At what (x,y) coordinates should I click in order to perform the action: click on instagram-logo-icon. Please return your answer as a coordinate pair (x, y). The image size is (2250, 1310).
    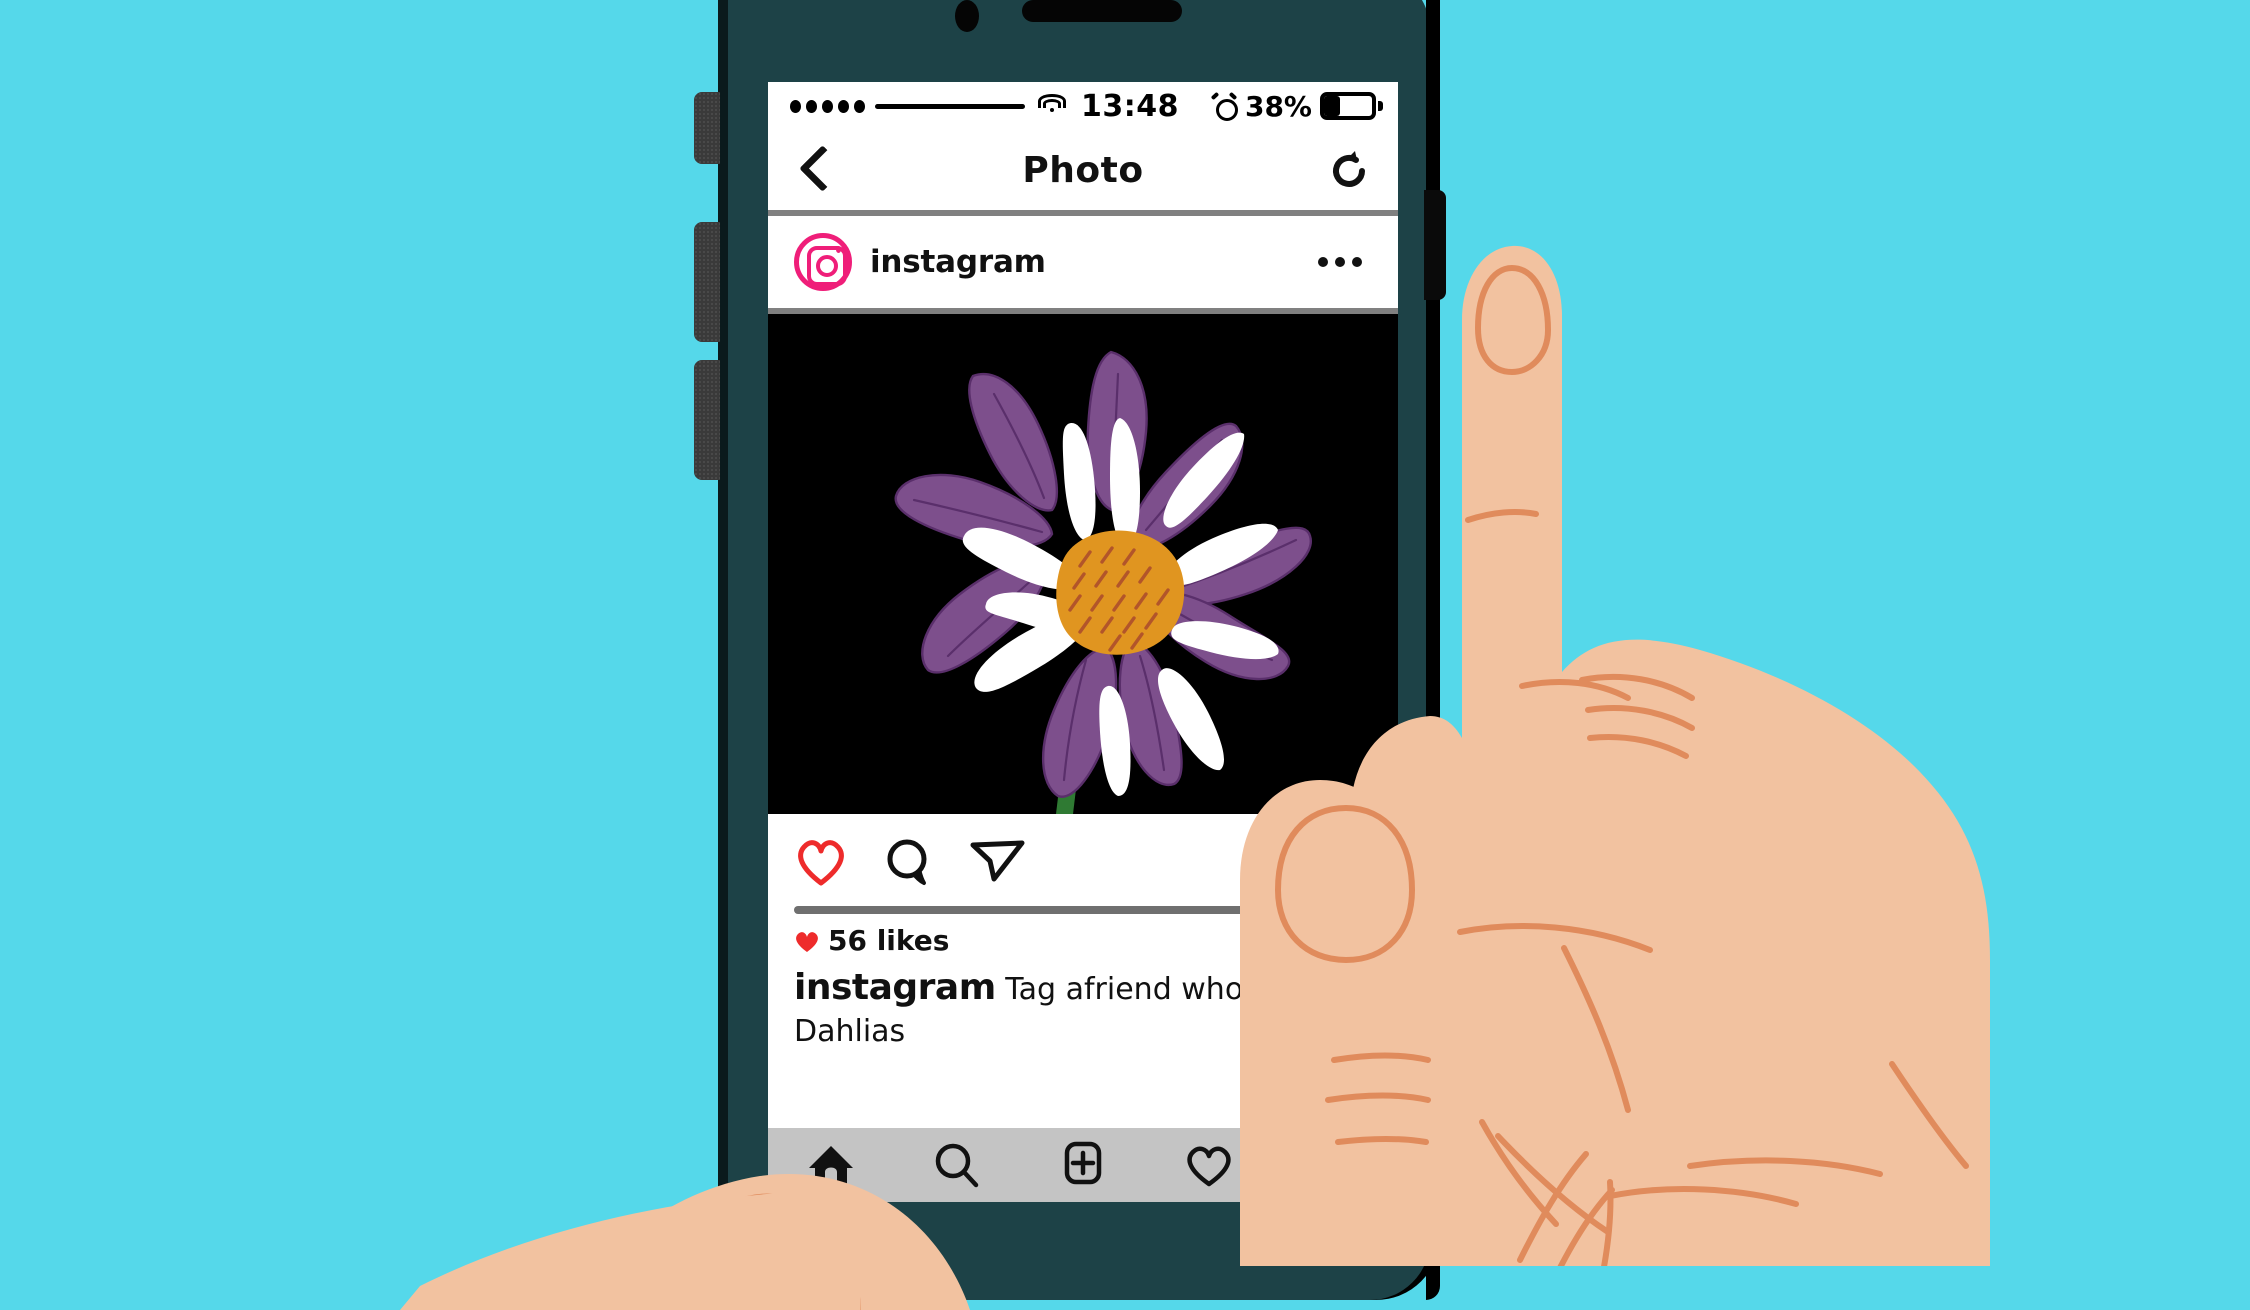
    Looking at the image, I should click on (823, 262).